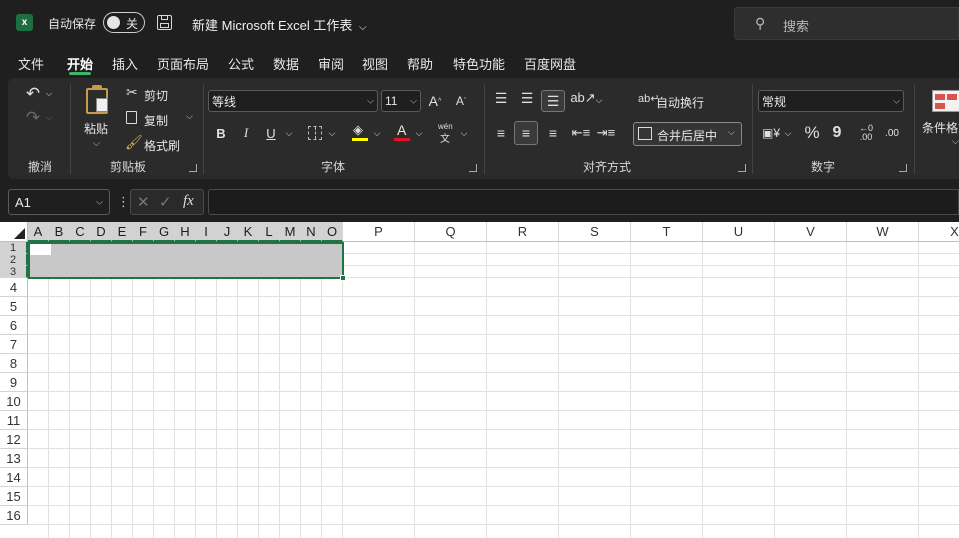 The width and height of the screenshot is (959, 538). I want to click on tab-view: 视图, so click(375, 63).